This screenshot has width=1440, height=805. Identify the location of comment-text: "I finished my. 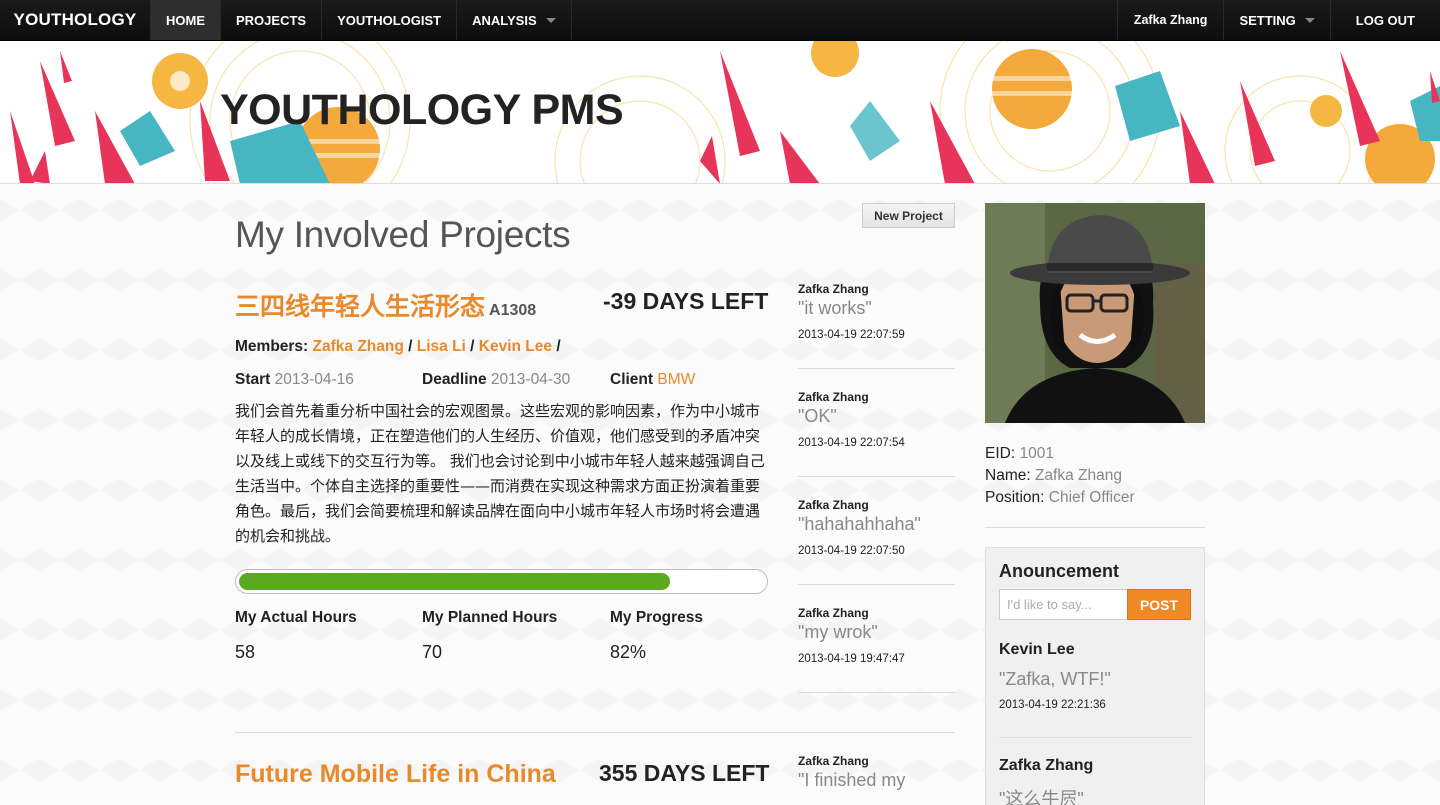
(852, 780).